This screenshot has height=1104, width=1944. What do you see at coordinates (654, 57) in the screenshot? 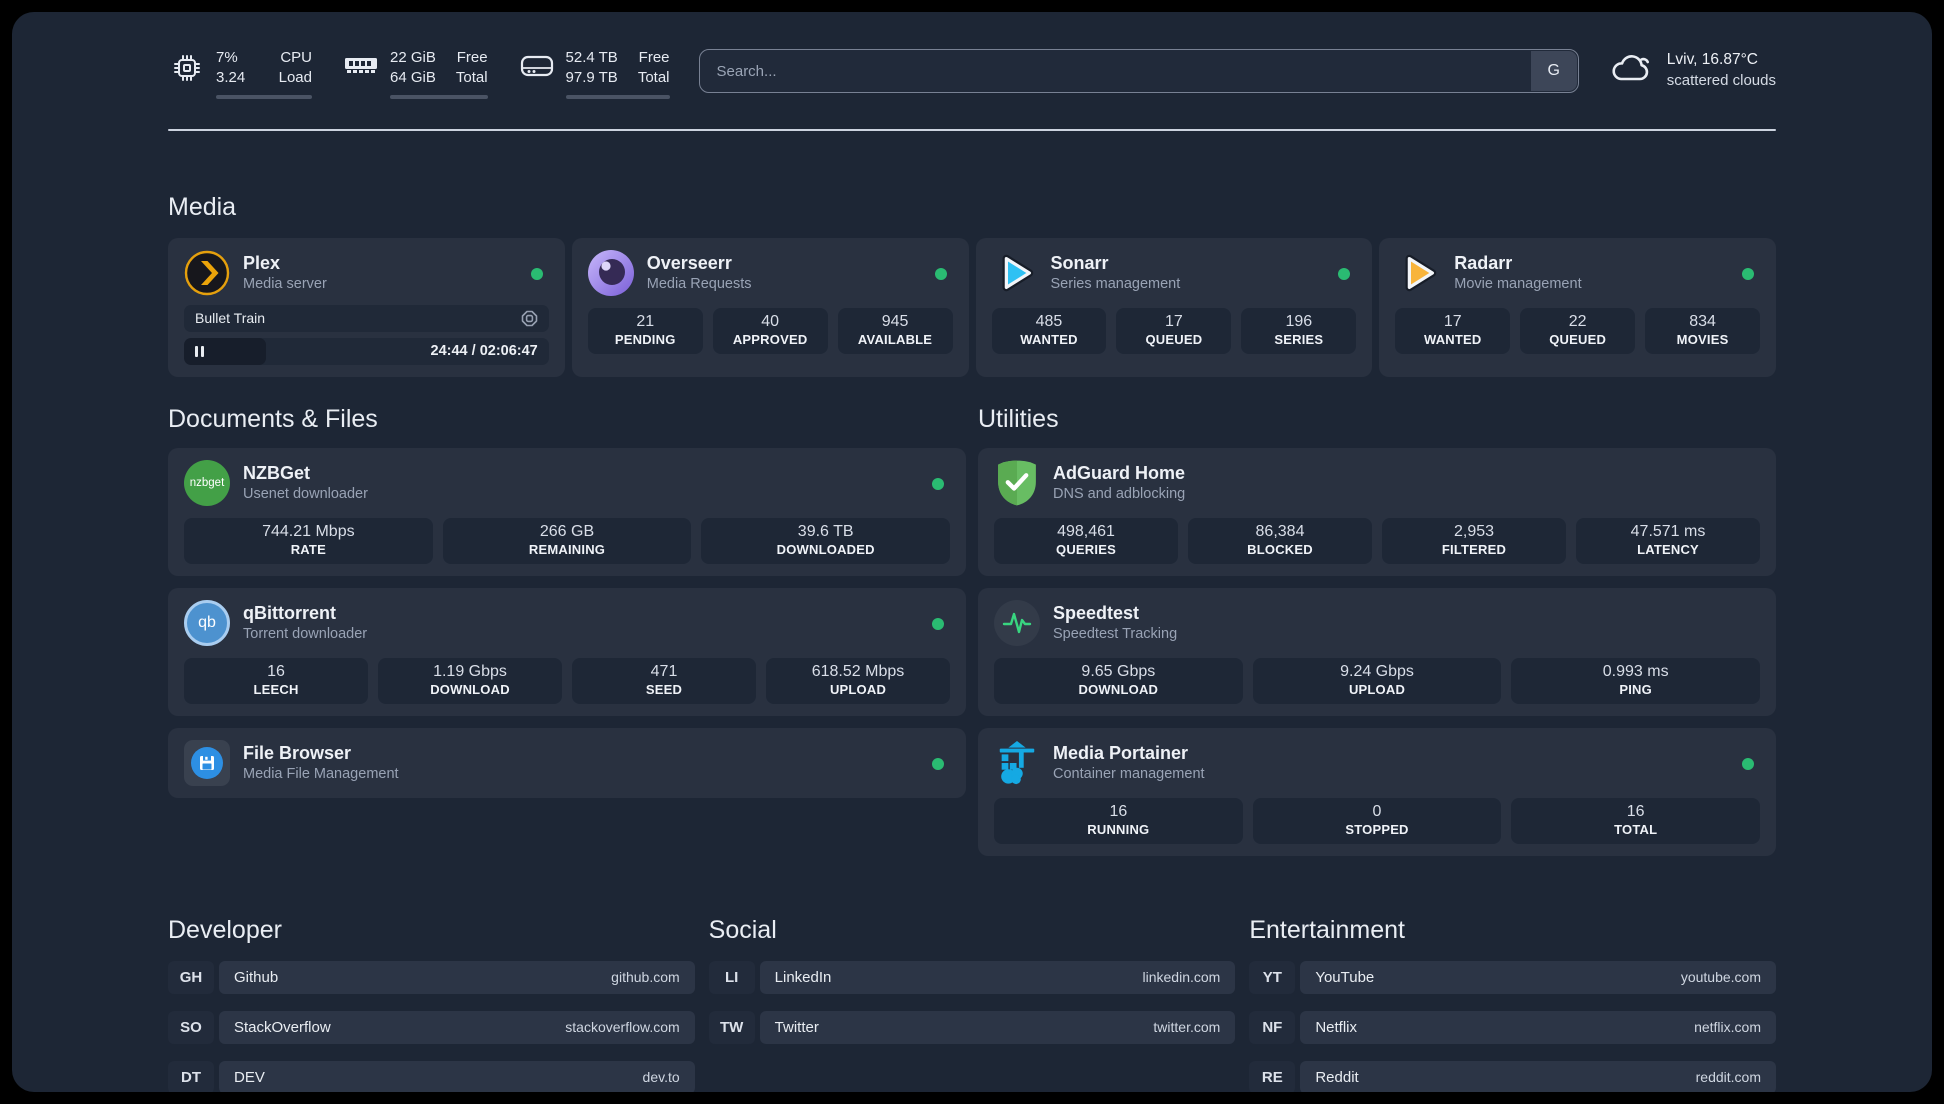
I see `storage-label-1: Free` at bounding box center [654, 57].